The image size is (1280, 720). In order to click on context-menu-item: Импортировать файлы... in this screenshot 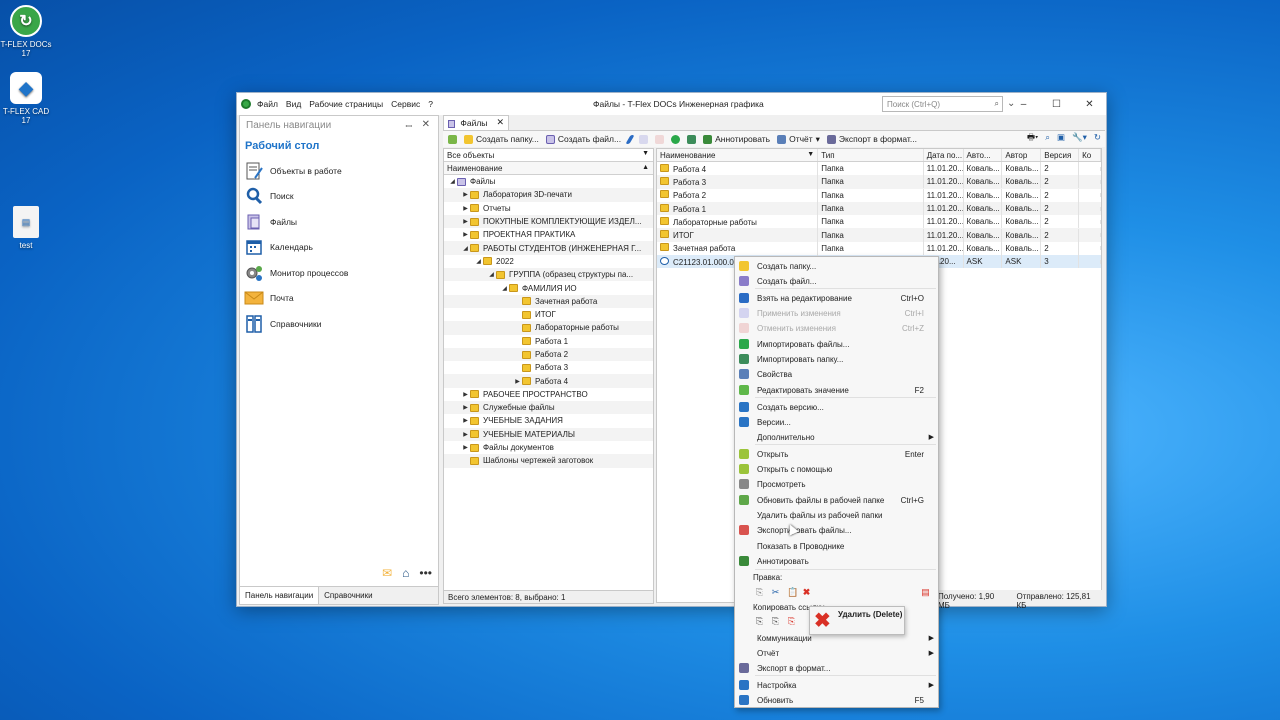, I will do `click(836, 344)`.